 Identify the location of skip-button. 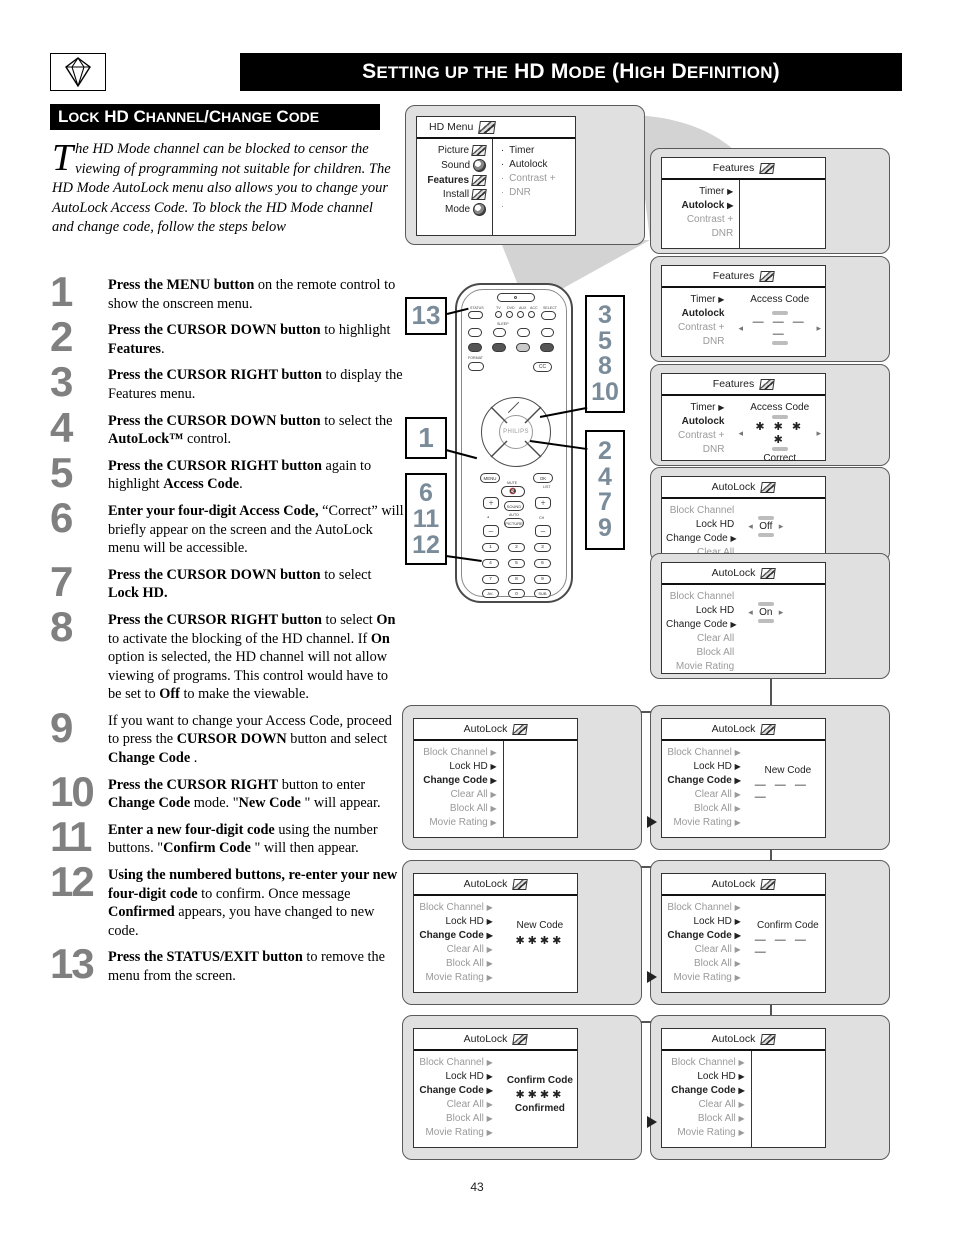
(547, 347).